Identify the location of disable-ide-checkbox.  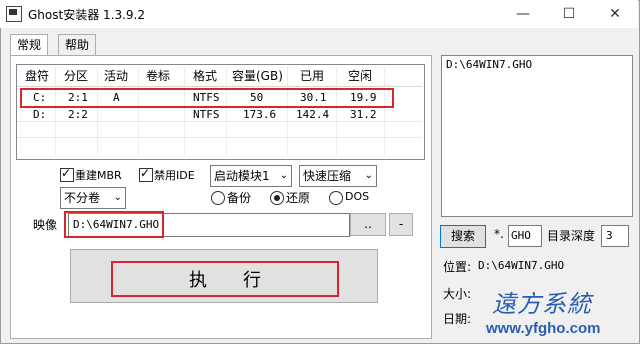
(146, 174).